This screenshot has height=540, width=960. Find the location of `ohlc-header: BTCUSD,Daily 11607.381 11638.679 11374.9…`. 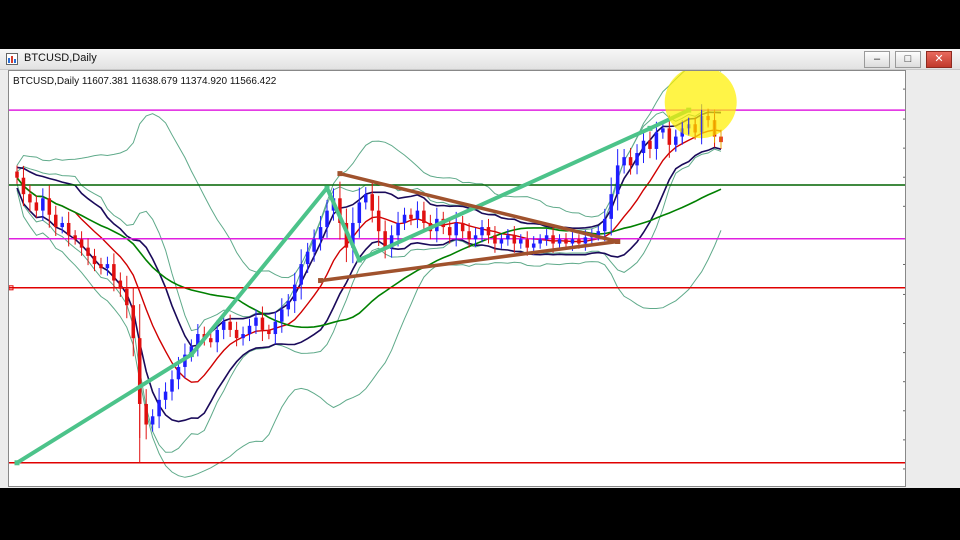

ohlc-header: BTCUSD,Daily 11607.381 11638.679 11374.9… is located at coordinates (145, 81).